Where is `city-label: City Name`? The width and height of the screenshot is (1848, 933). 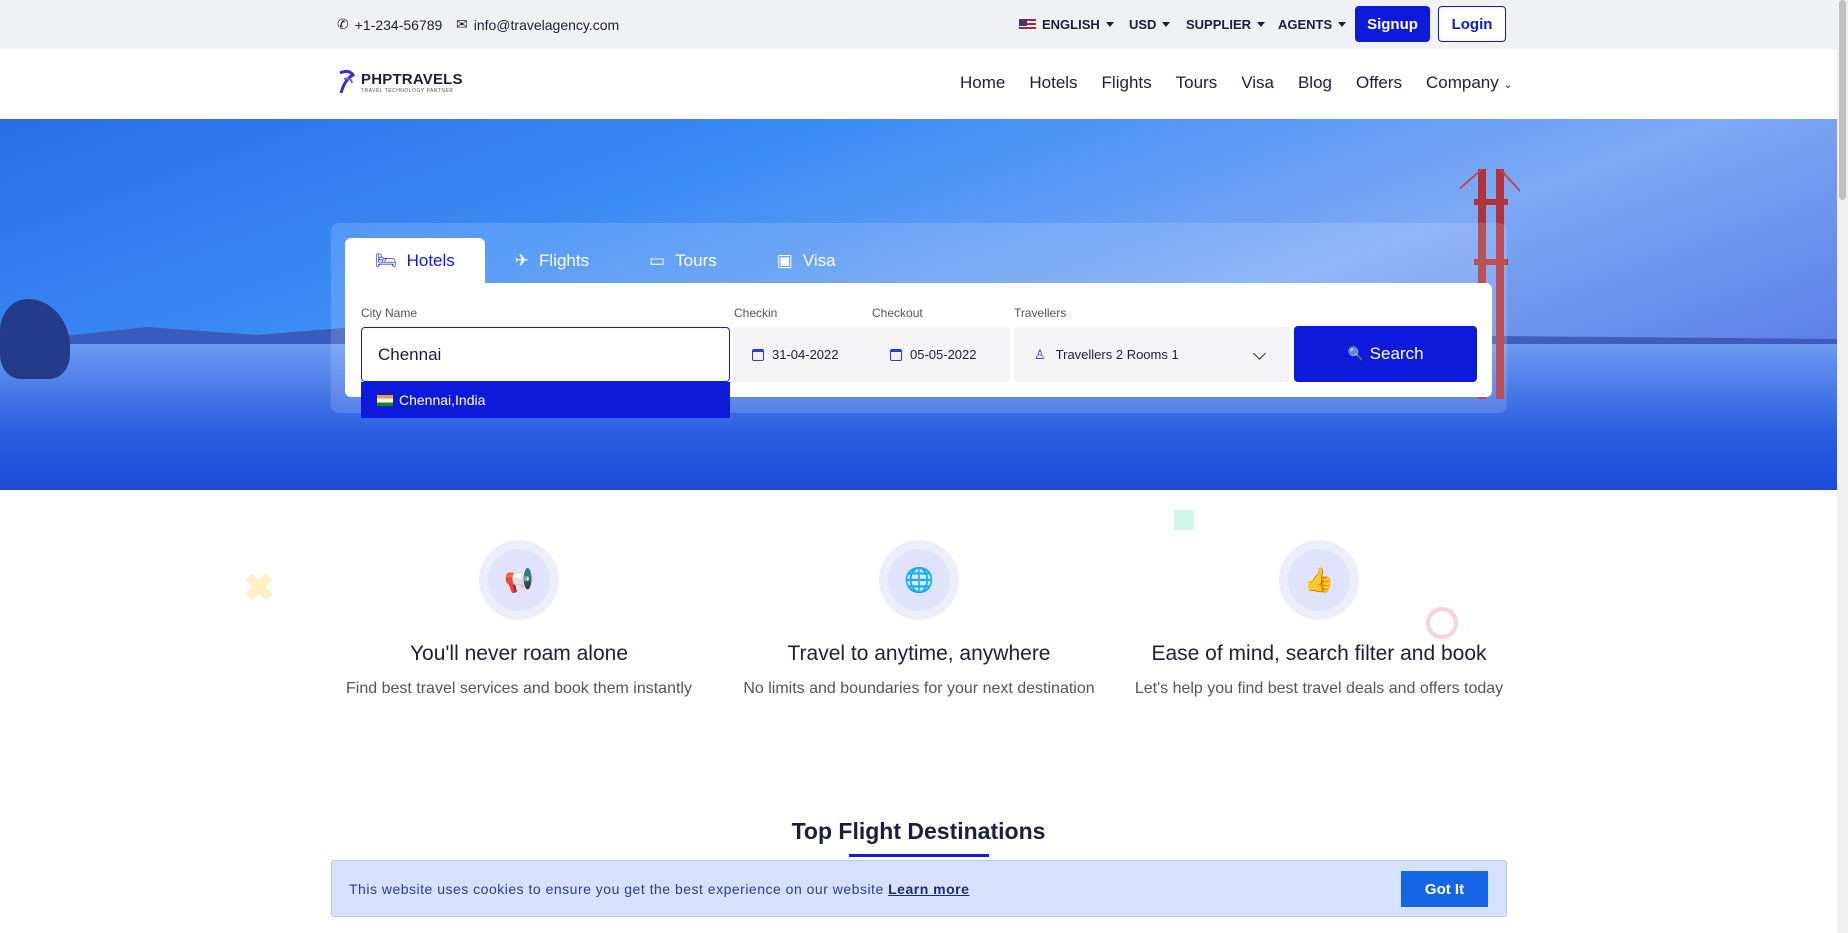 city-label: City Name is located at coordinates (389, 313).